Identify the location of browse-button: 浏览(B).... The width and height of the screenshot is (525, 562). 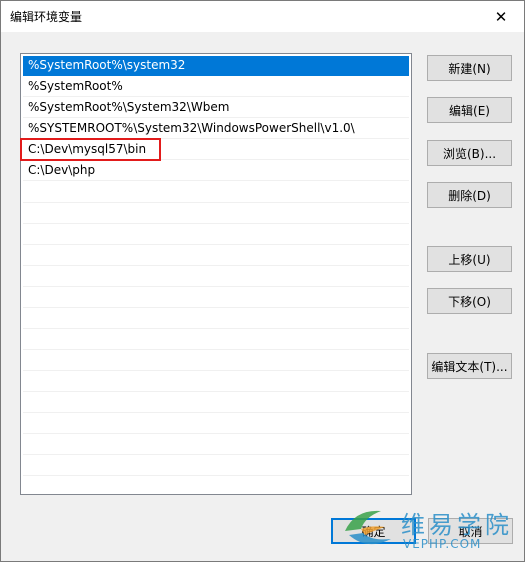
(469, 153).